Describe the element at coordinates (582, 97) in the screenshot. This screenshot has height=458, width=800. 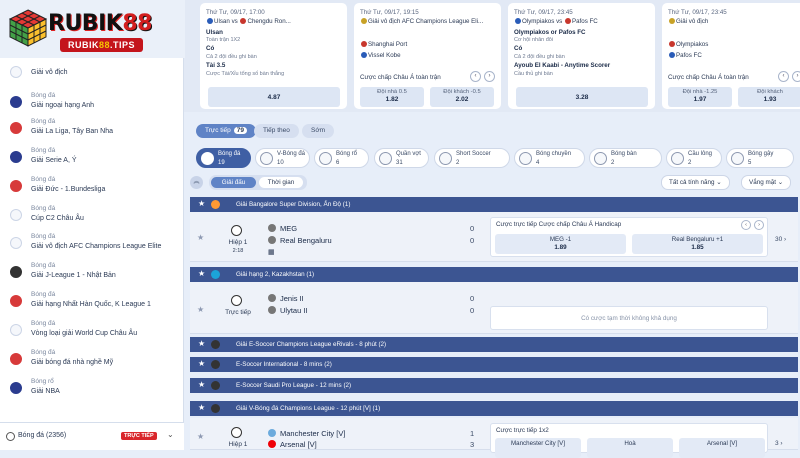
I see `card-combo-odds: 3.28` at that location.